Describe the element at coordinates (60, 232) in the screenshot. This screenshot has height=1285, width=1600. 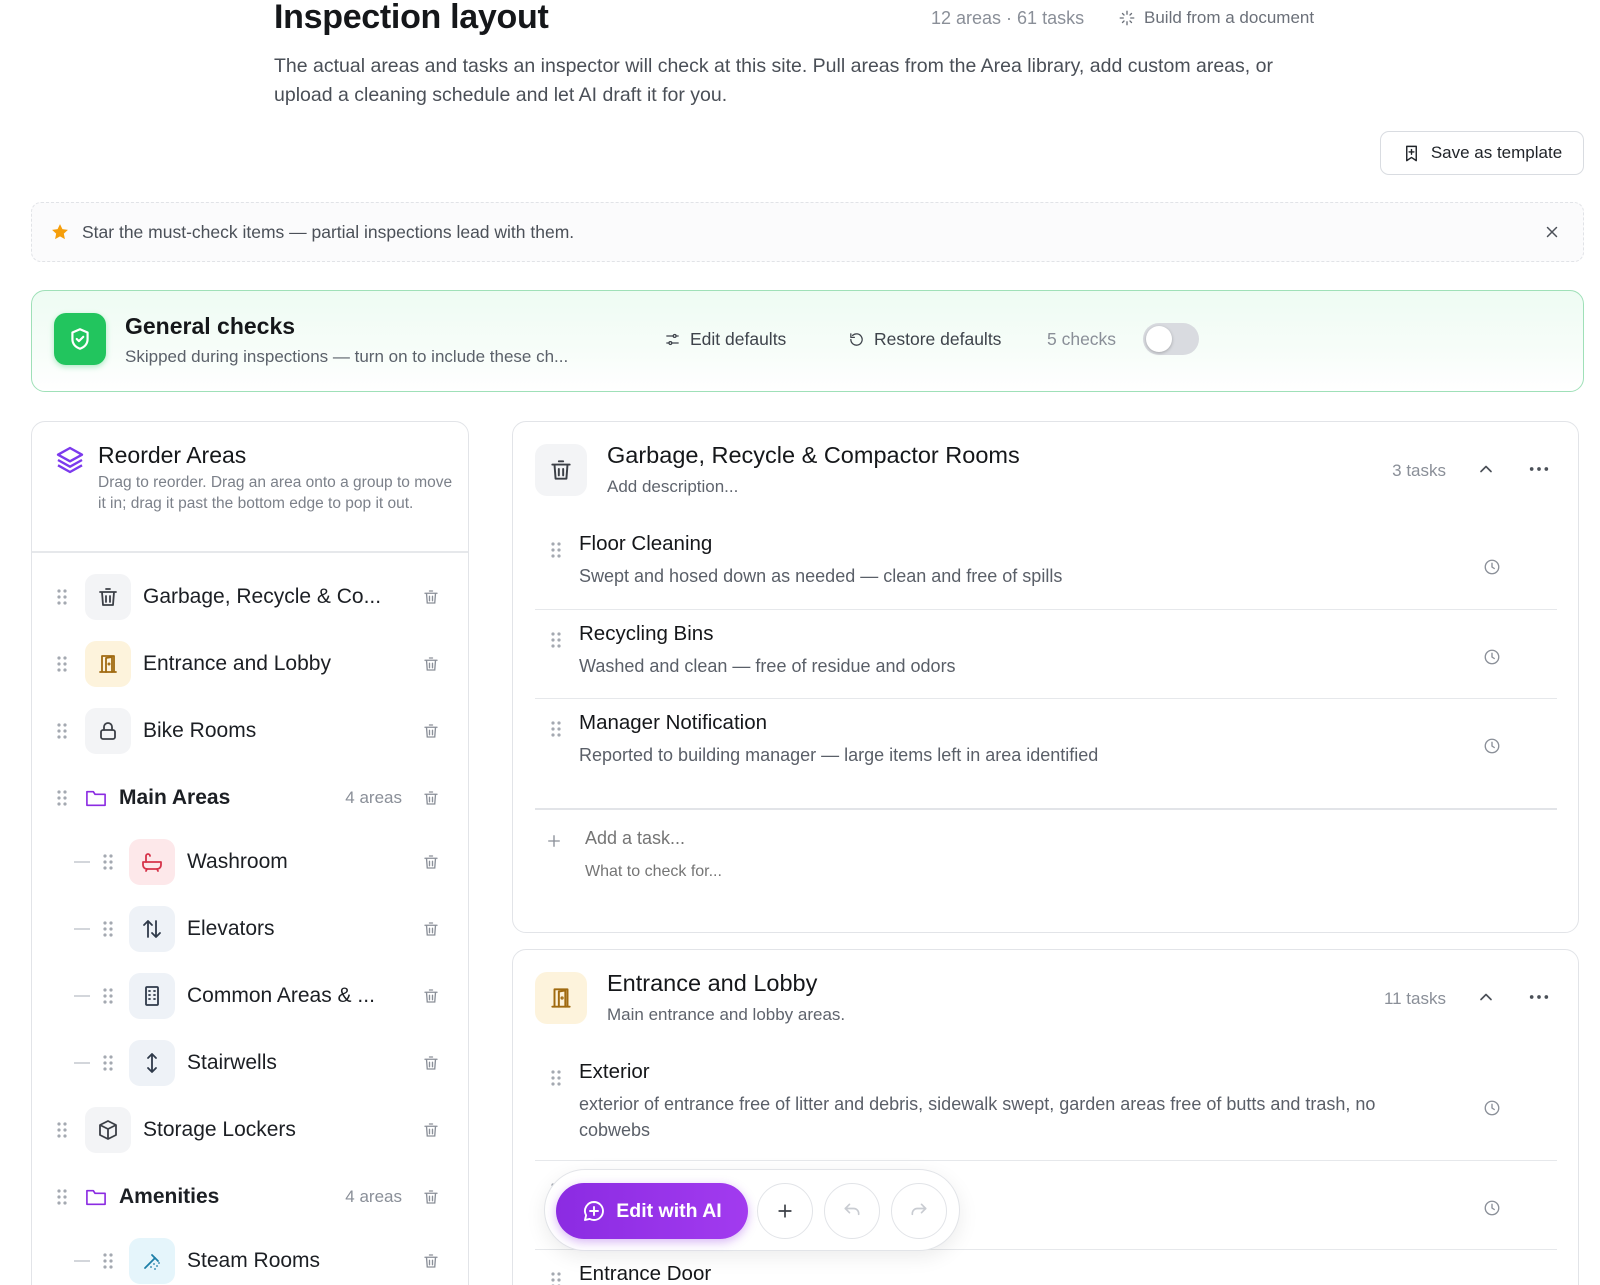
I see `star-icon` at that location.